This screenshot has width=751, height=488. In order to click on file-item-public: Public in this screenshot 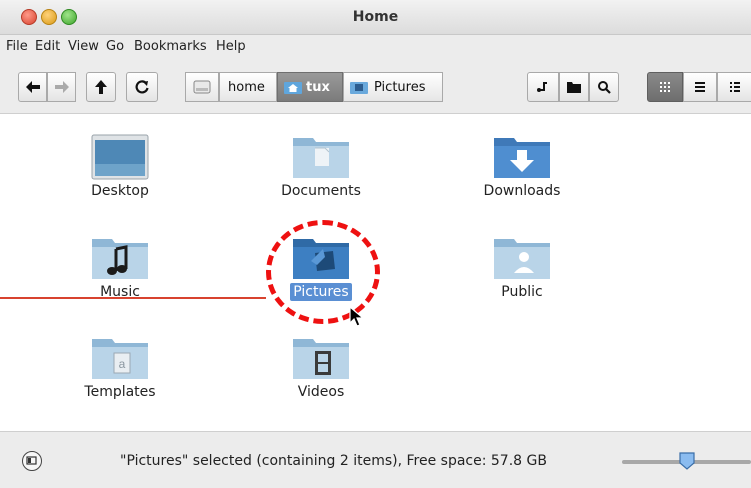, I will do `click(522, 268)`.